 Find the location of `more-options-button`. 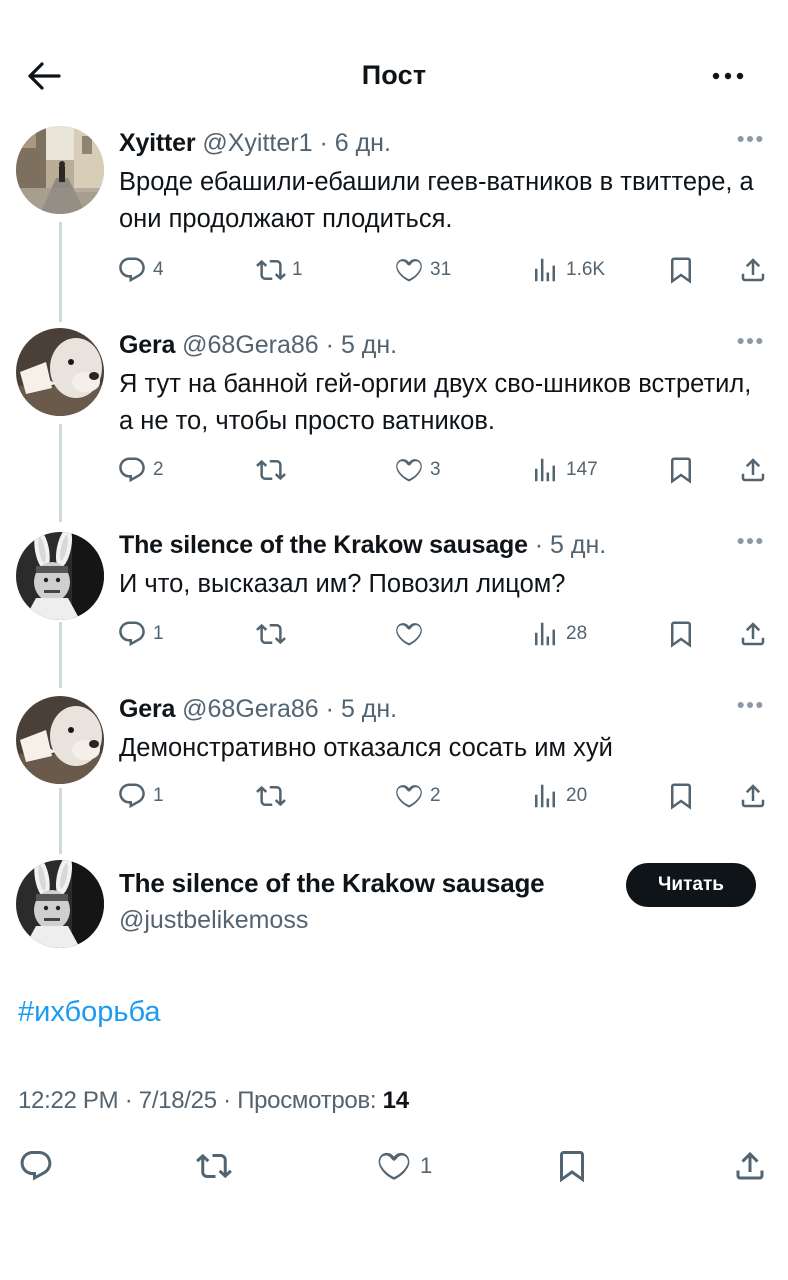

more-options-button is located at coordinates (728, 76).